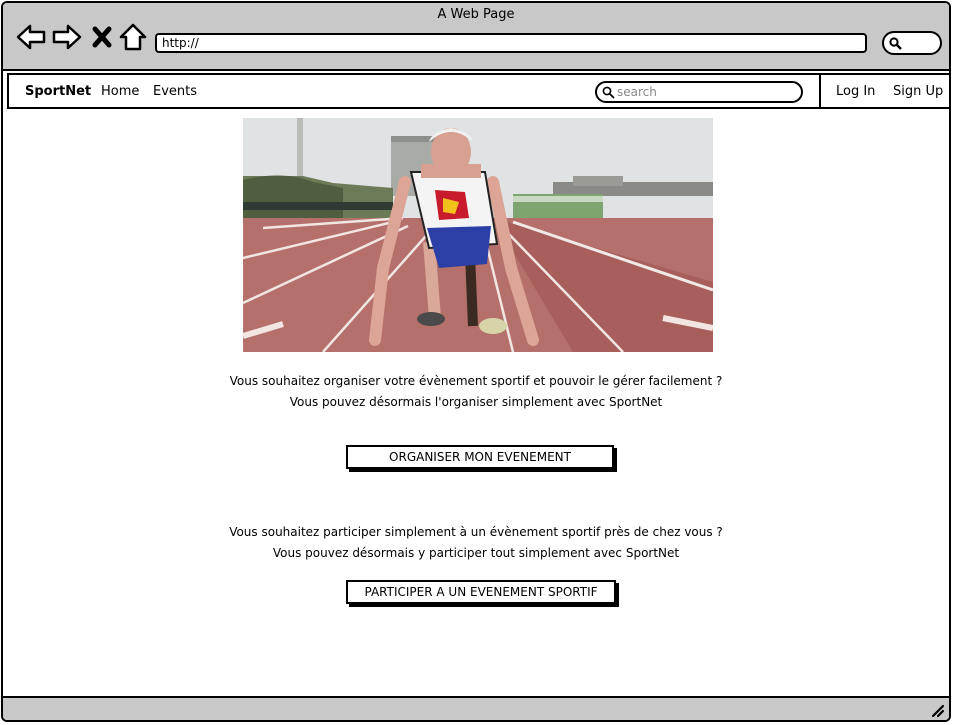  Describe the element at coordinates (120, 91) in the screenshot. I see `nav-link-home: Home` at that location.